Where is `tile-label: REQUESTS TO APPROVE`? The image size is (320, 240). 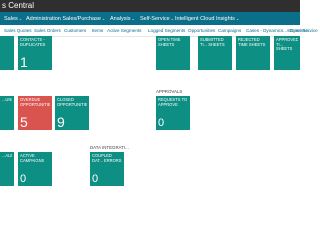
tile-label: REQUESTS TO APPROVE is located at coordinates (173, 102).